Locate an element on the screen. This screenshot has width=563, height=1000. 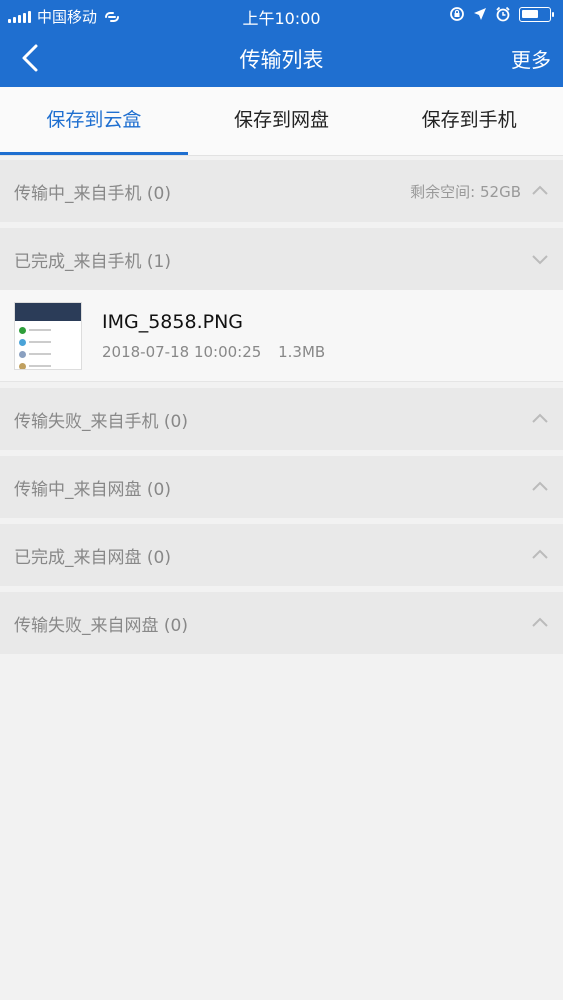
file-name: IMG_5858.PNG is located at coordinates (173, 321).